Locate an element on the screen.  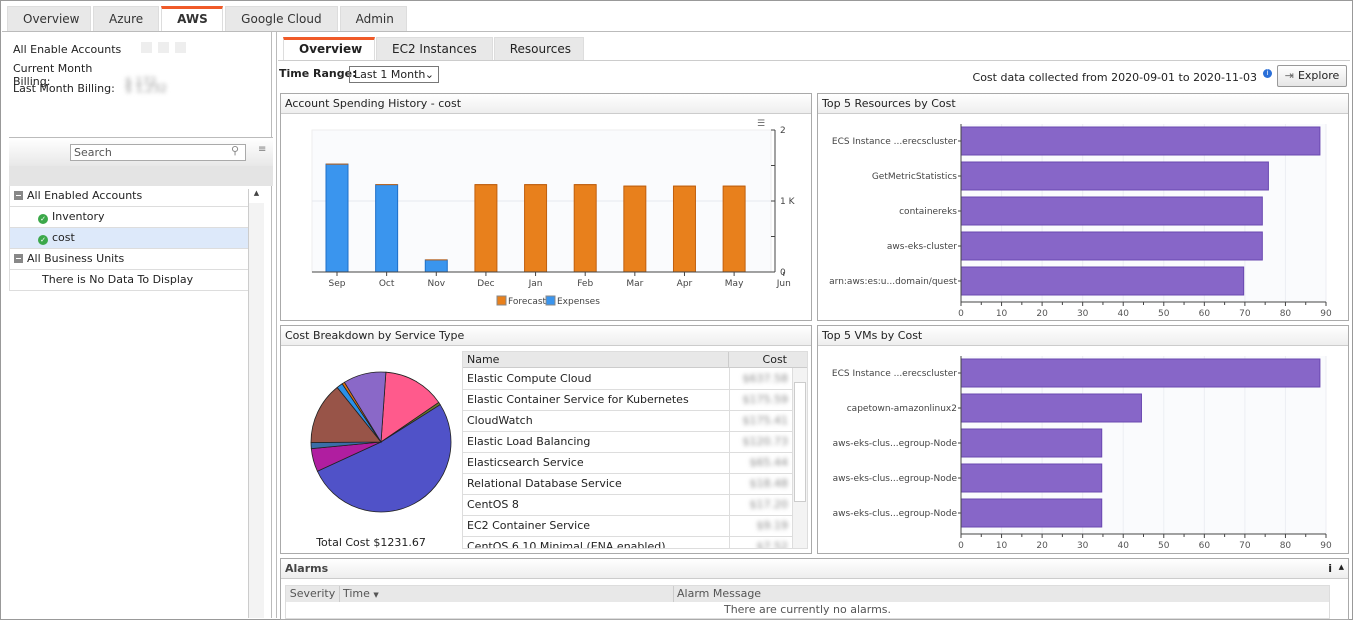
y-category-label: containereks is located at coordinates (928, 212).